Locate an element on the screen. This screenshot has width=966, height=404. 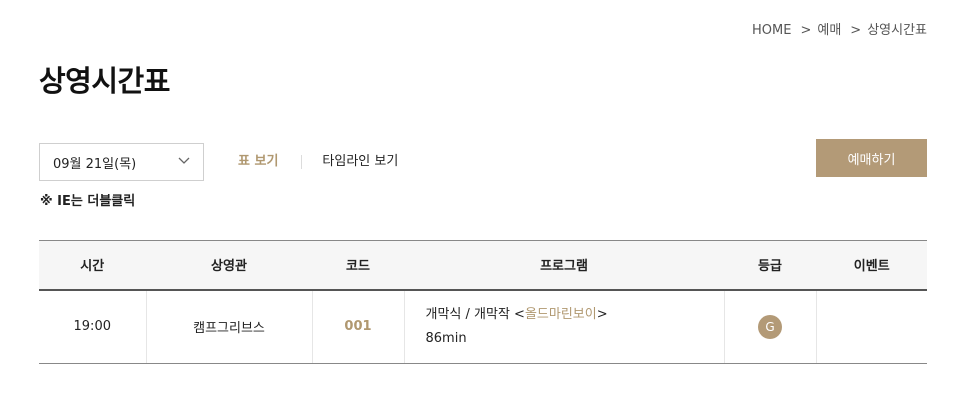
program-prefix: 개막식 / 개막작 < is located at coordinates (475, 314).